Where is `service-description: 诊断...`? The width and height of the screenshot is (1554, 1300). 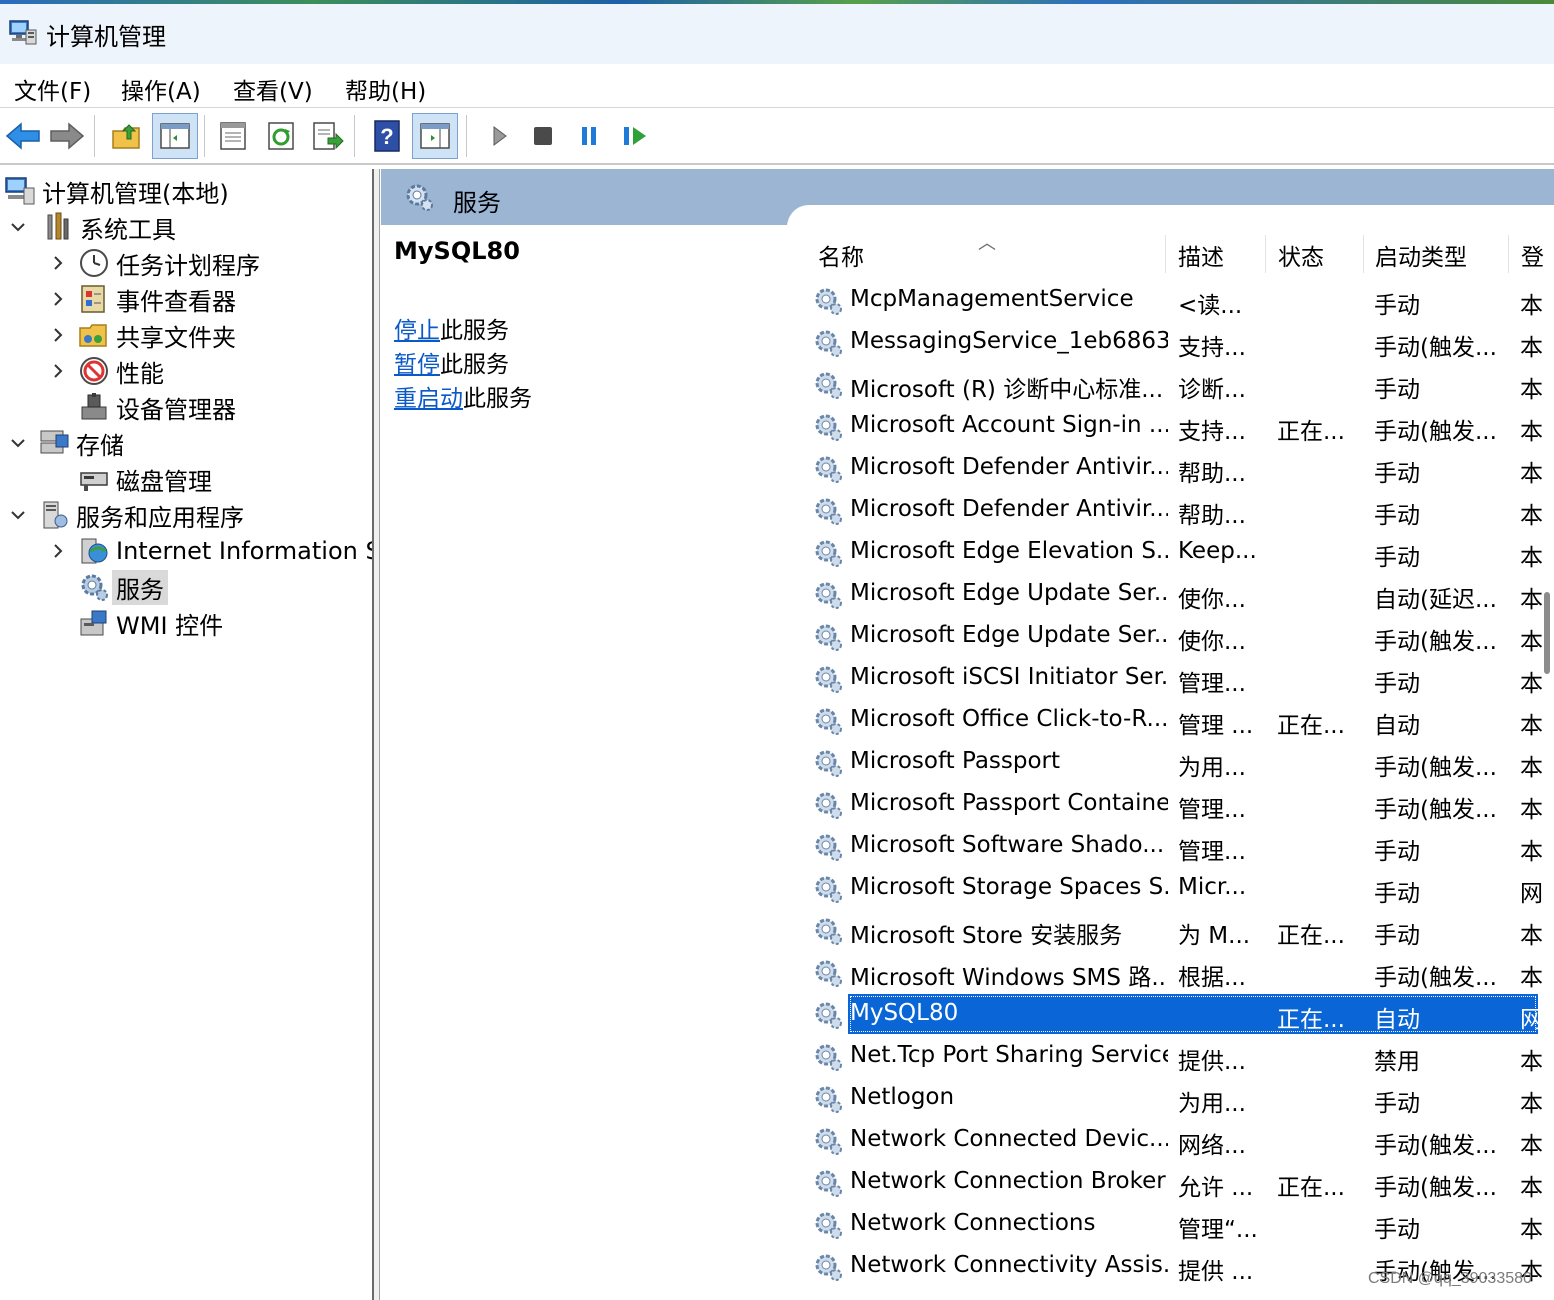
service-description: 诊断... is located at coordinates (1212, 390).